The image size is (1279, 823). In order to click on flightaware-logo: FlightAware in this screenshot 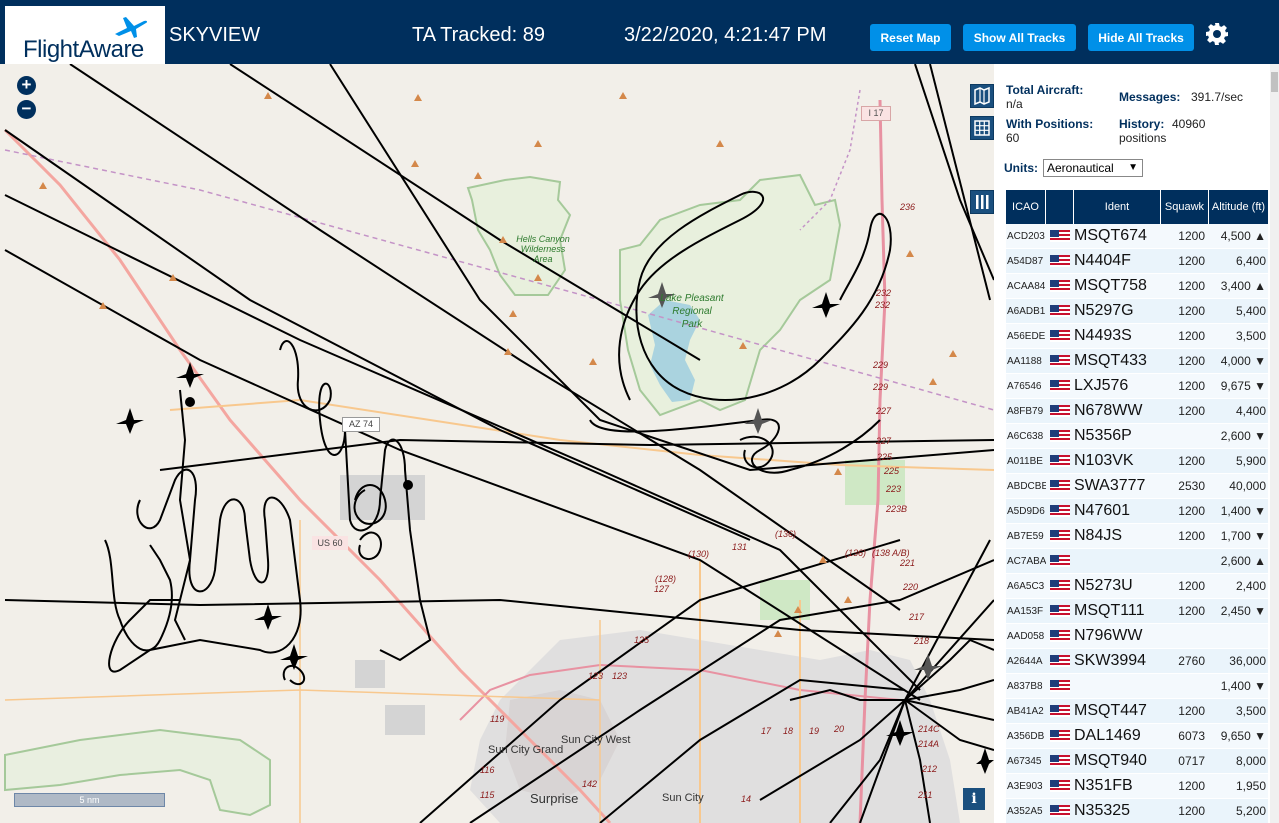, I will do `click(85, 35)`.